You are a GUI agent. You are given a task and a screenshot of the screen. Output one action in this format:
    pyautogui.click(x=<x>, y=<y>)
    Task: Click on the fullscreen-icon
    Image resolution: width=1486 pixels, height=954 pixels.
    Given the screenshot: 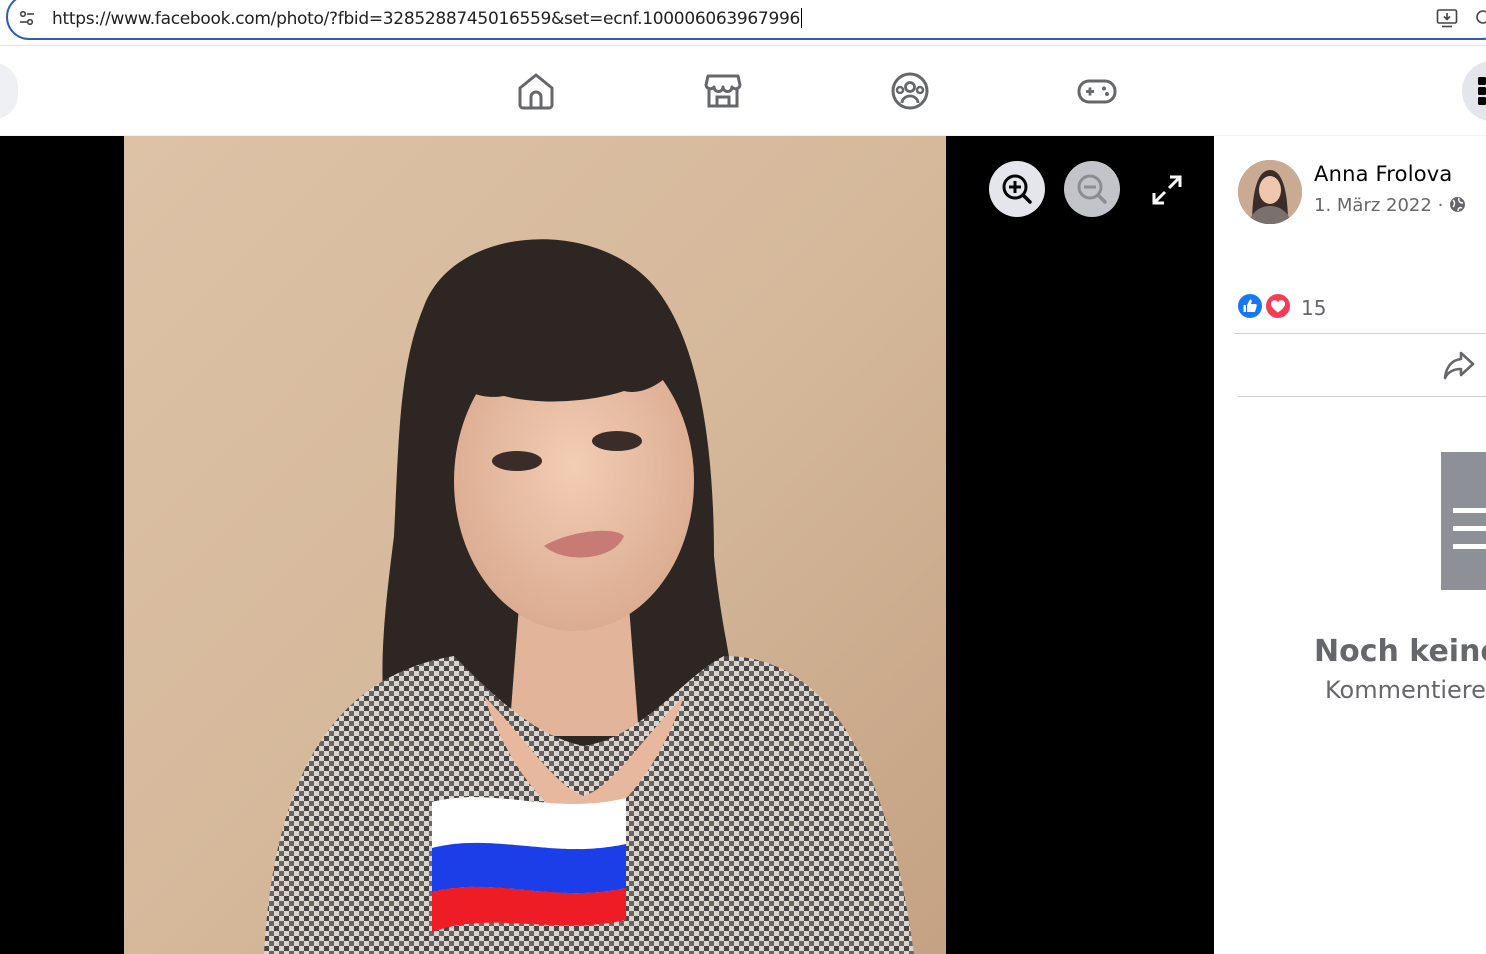 What is the action you would take?
    pyautogui.click(x=1167, y=190)
    